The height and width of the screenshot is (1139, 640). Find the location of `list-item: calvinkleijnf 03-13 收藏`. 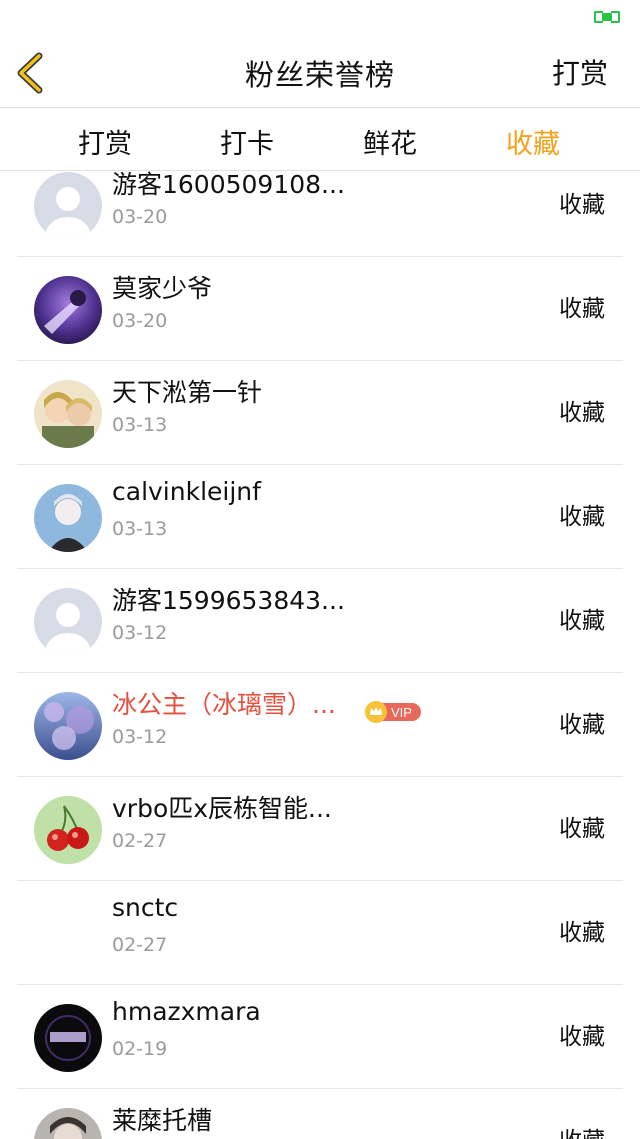

list-item: calvinkleijnf 03-13 收藏 is located at coordinates (320, 517).